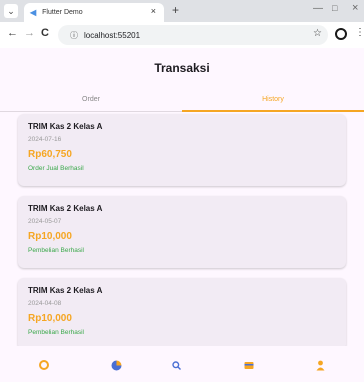  Describe the element at coordinates (12, 33) in the screenshot. I see `back-icon: ←` at that location.